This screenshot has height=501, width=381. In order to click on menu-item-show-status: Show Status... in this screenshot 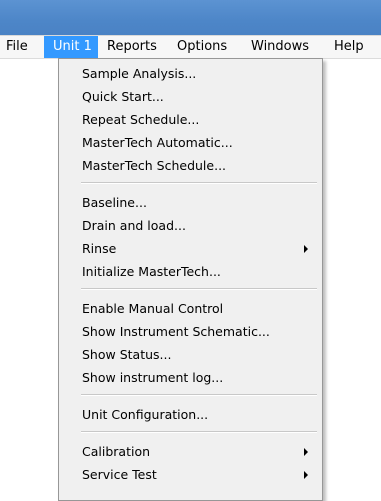, I will do `click(190, 355)`.